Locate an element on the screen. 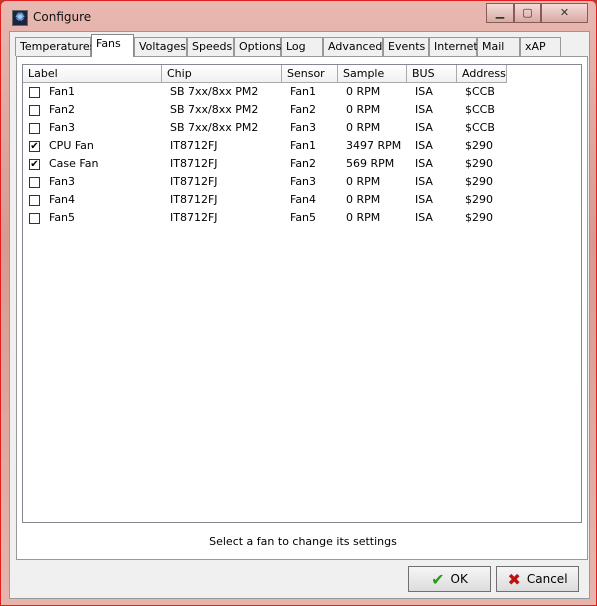 The image size is (597, 606). cell-label: Case Fan is located at coordinates (74, 163).